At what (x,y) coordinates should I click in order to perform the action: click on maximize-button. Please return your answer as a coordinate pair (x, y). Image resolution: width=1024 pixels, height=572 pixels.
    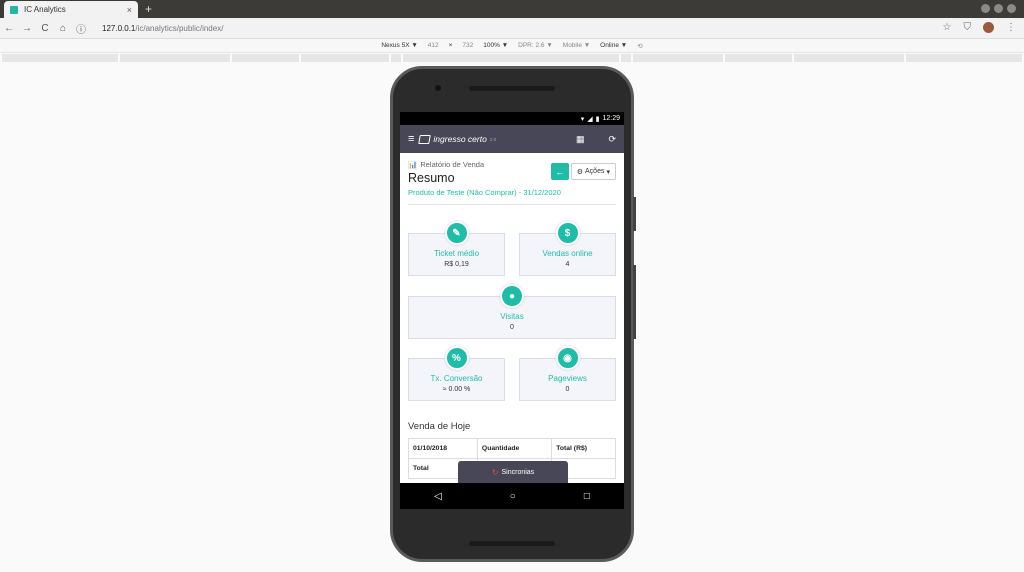
    Looking at the image, I should click on (998, 8).